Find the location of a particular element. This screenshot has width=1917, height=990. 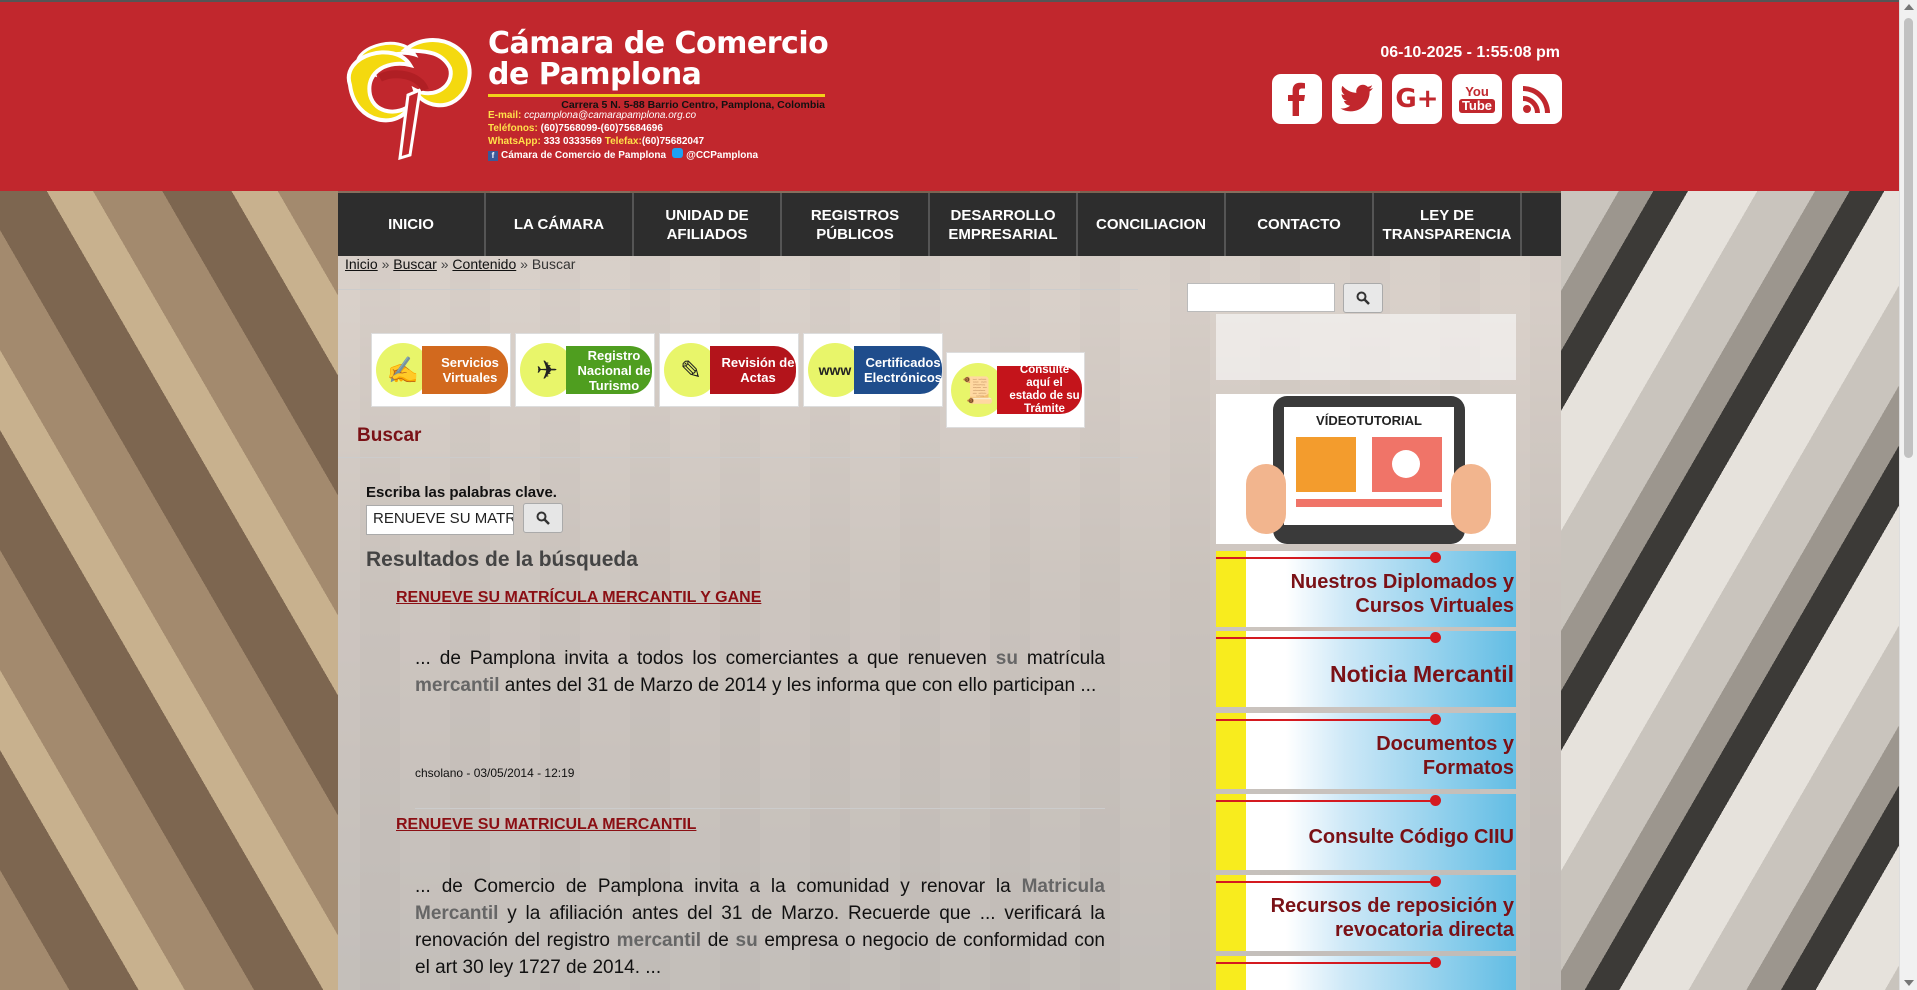

breadcrumb-buscar: Buscar is located at coordinates (415, 264).